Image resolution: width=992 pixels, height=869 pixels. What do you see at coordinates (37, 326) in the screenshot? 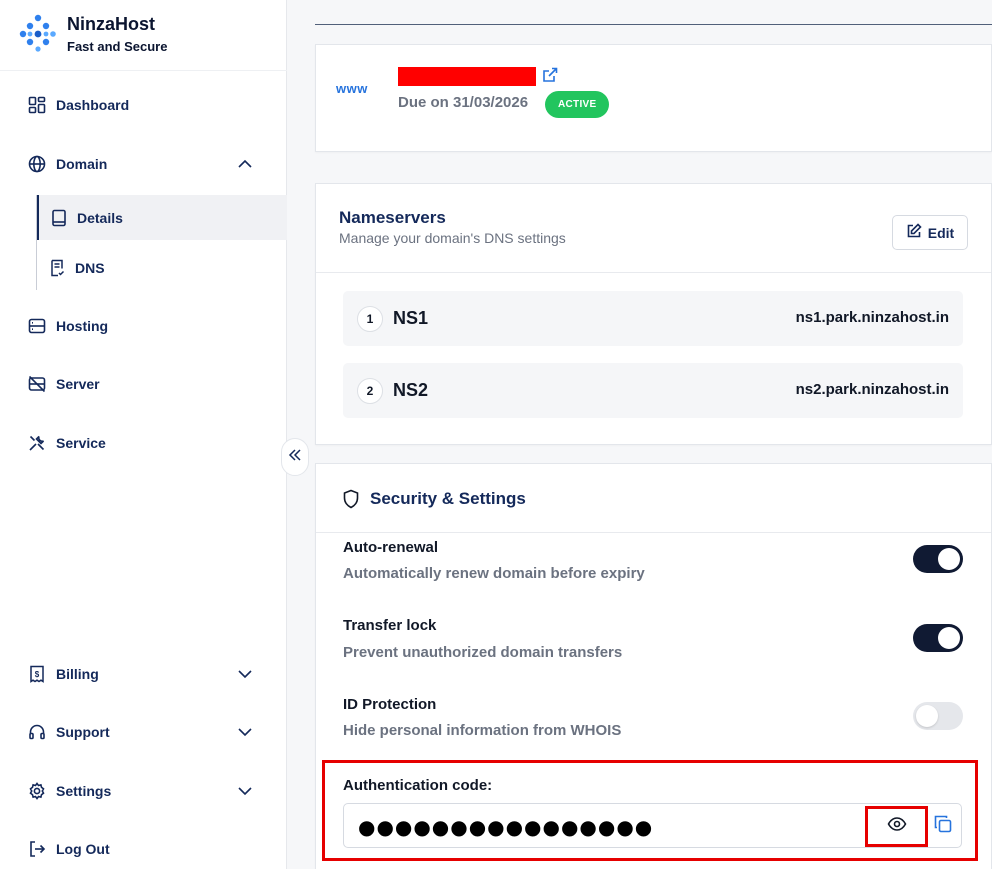
I see `hosting-server-icon` at bounding box center [37, 326].